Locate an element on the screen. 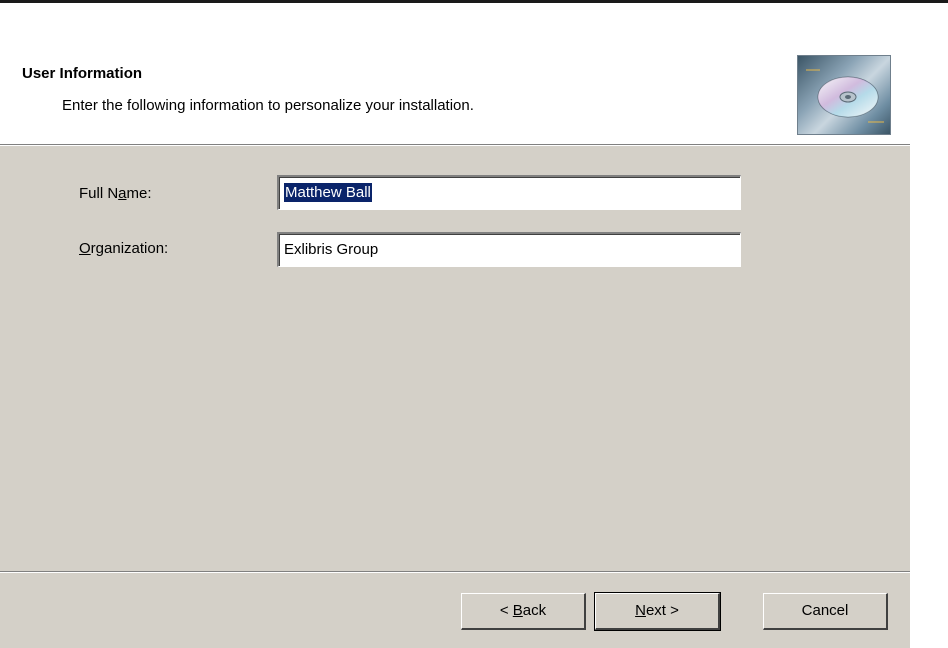  cancel-button-label: Cancel is located at coordinates (825, 610).